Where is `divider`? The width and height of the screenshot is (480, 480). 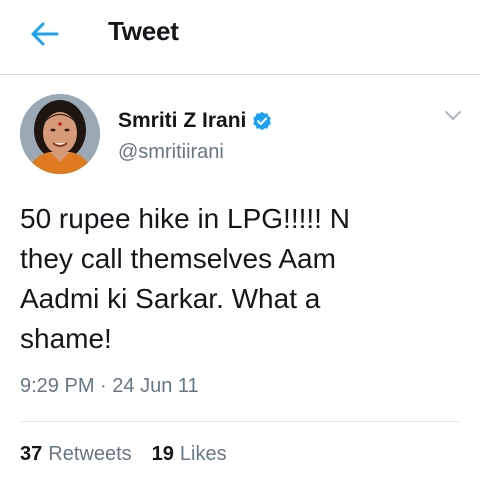
divider is located at coordinates (240, 421).